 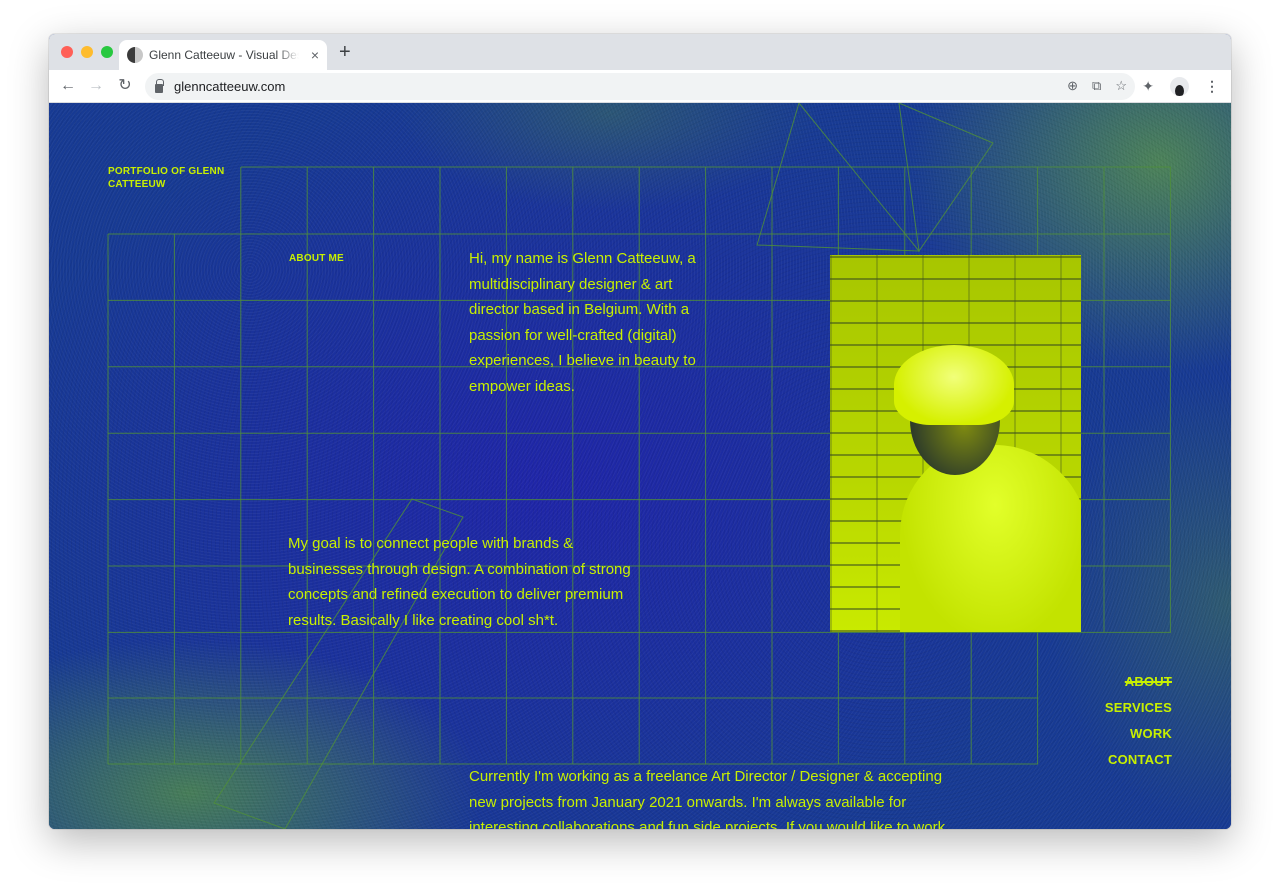 I want to click on extensions-icon: ✦, so click(x=1148, y=86).